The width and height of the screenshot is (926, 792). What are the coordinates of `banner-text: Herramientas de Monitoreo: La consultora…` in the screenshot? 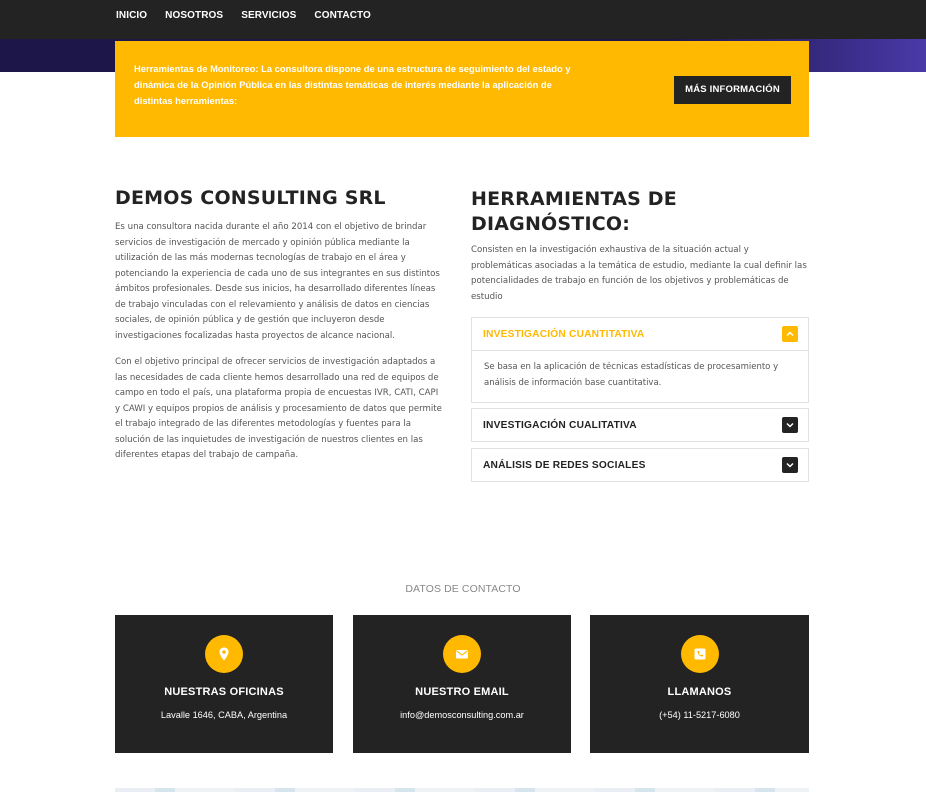 It's located at (352, 84).